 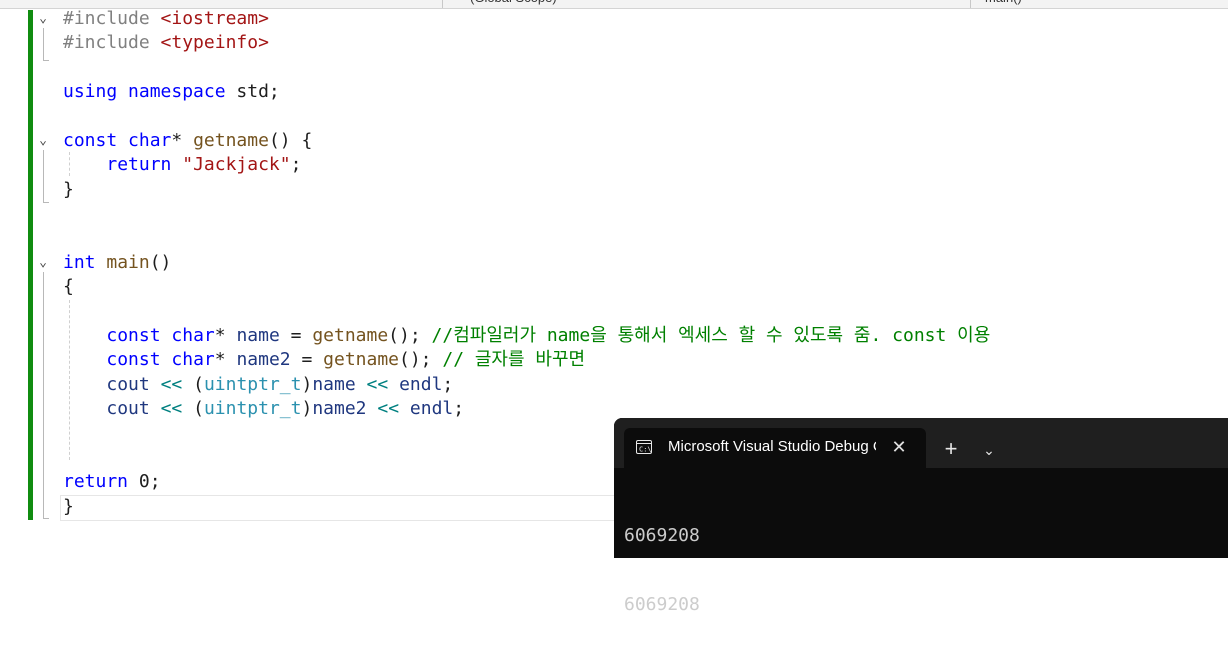 What do you see at coordinates (989, 450) in the screenshot?
I see `chevron-down-icon: ⌄` at bounding box center [989, 450].